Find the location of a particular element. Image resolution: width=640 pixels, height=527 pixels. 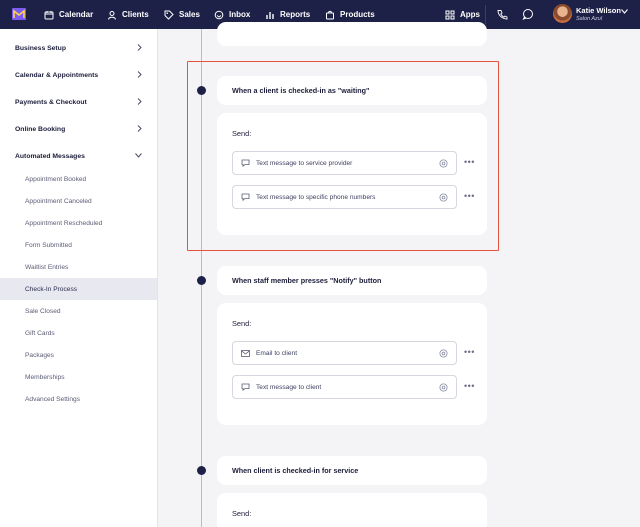

sidebar-sub-label: Gift Cards is located at coordinates (40, 333).